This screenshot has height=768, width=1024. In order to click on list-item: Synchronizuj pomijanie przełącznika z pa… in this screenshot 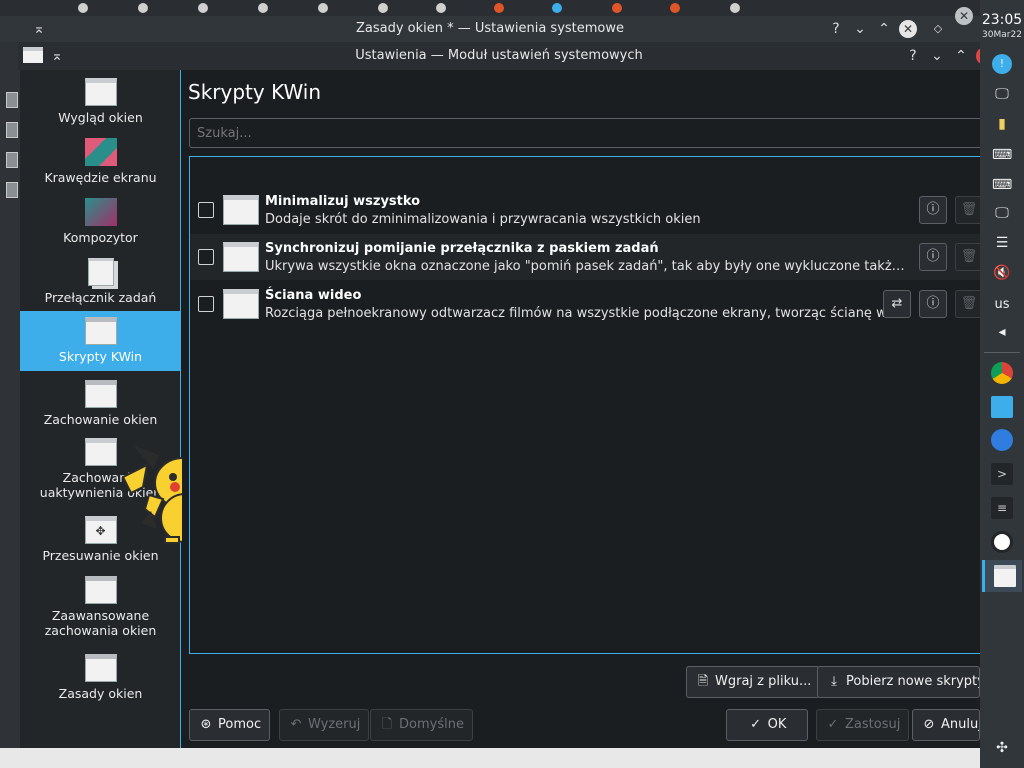, I will do `click(586, 257)`.